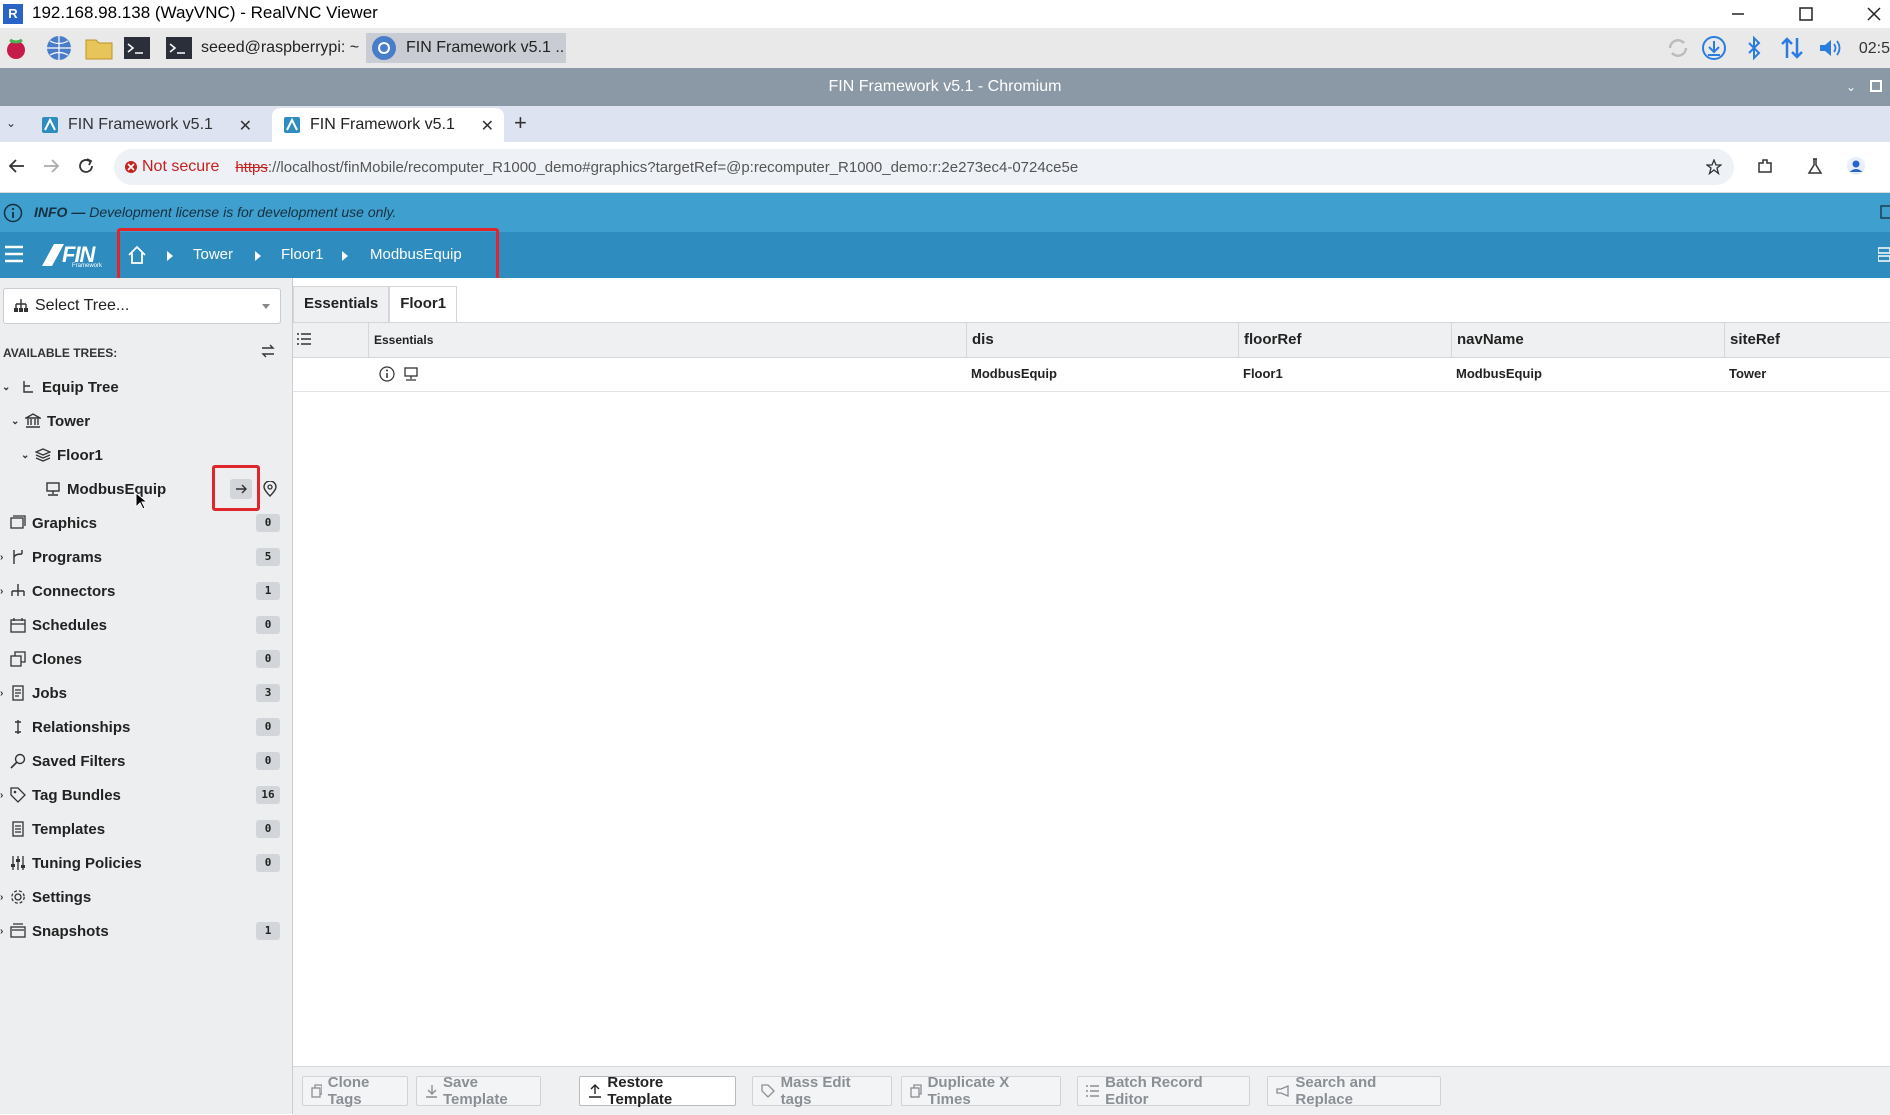 This screenshot has height=1115, width=1890. Describe the element at coordinates (145, 693) in the screenshot. I see `nav-jobs: › Jobs 3` at that location.